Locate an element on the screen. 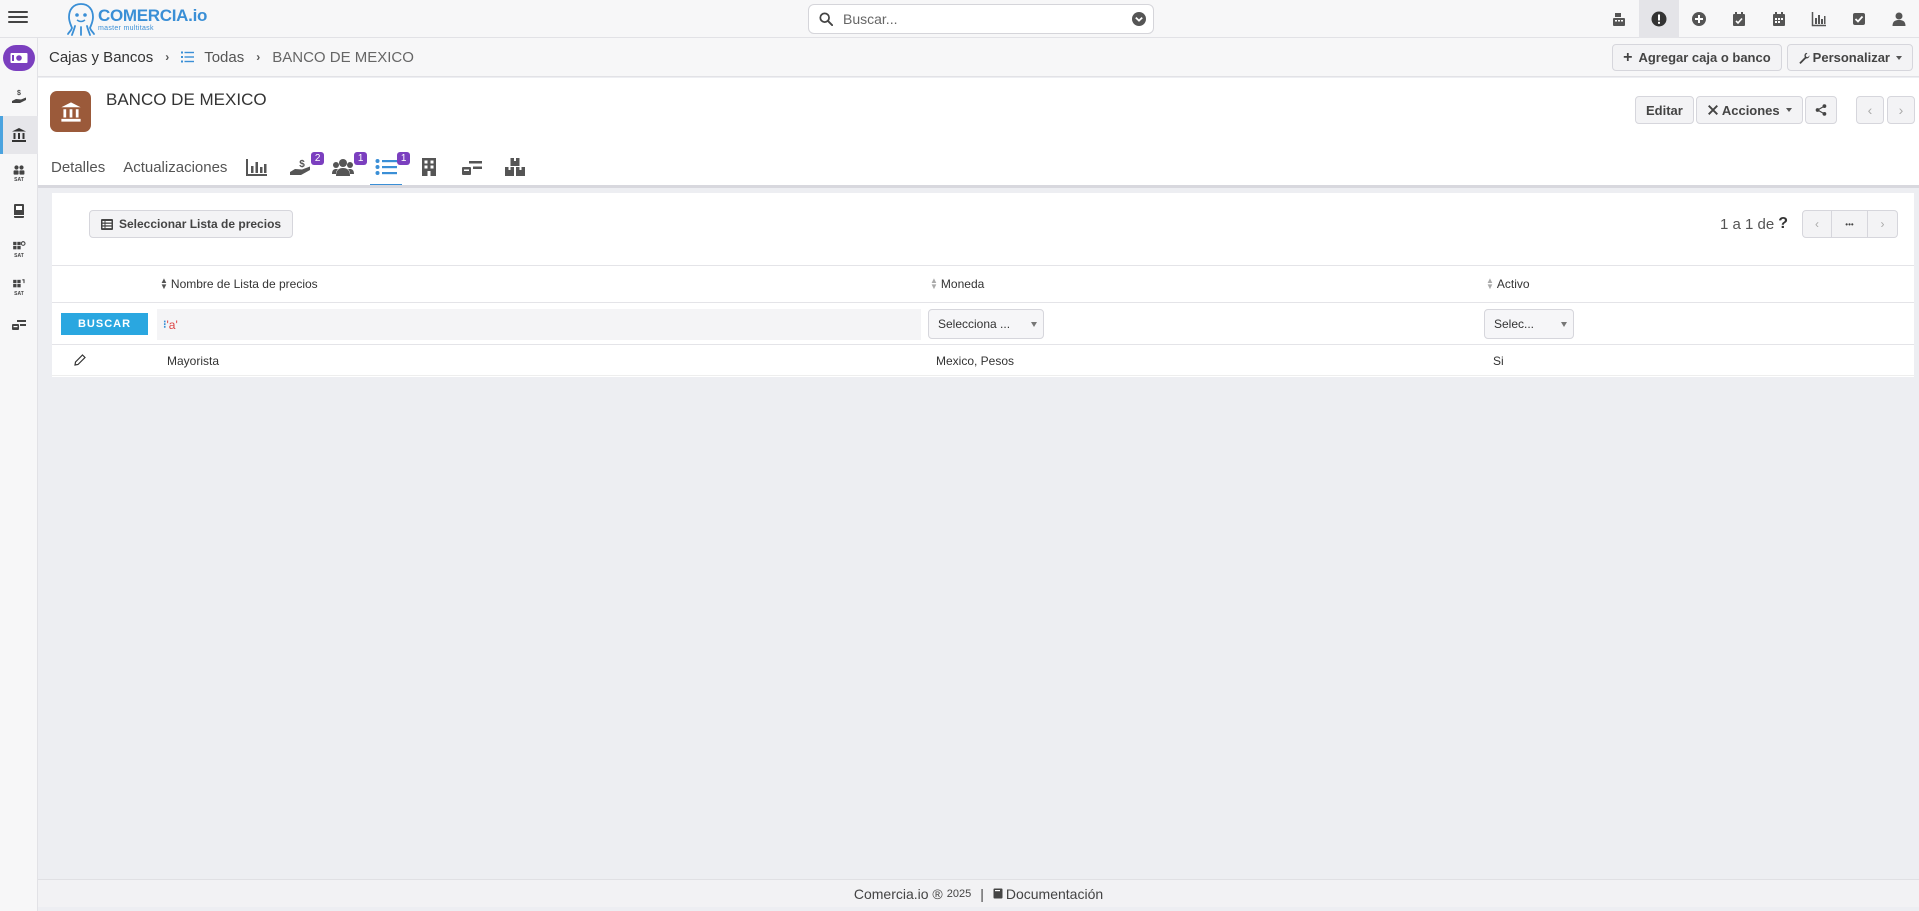  record-navigation: ‹ › is located at coordinates (1885, 110).